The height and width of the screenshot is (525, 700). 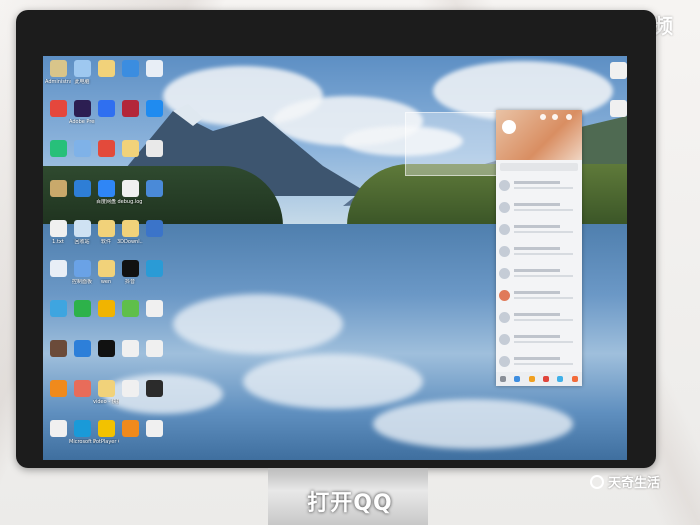 What do you see at coordinates (105, 202) in the screenshot?
I see `desktop-icon-label: 百度网盘` at bounding box center [105, 202].